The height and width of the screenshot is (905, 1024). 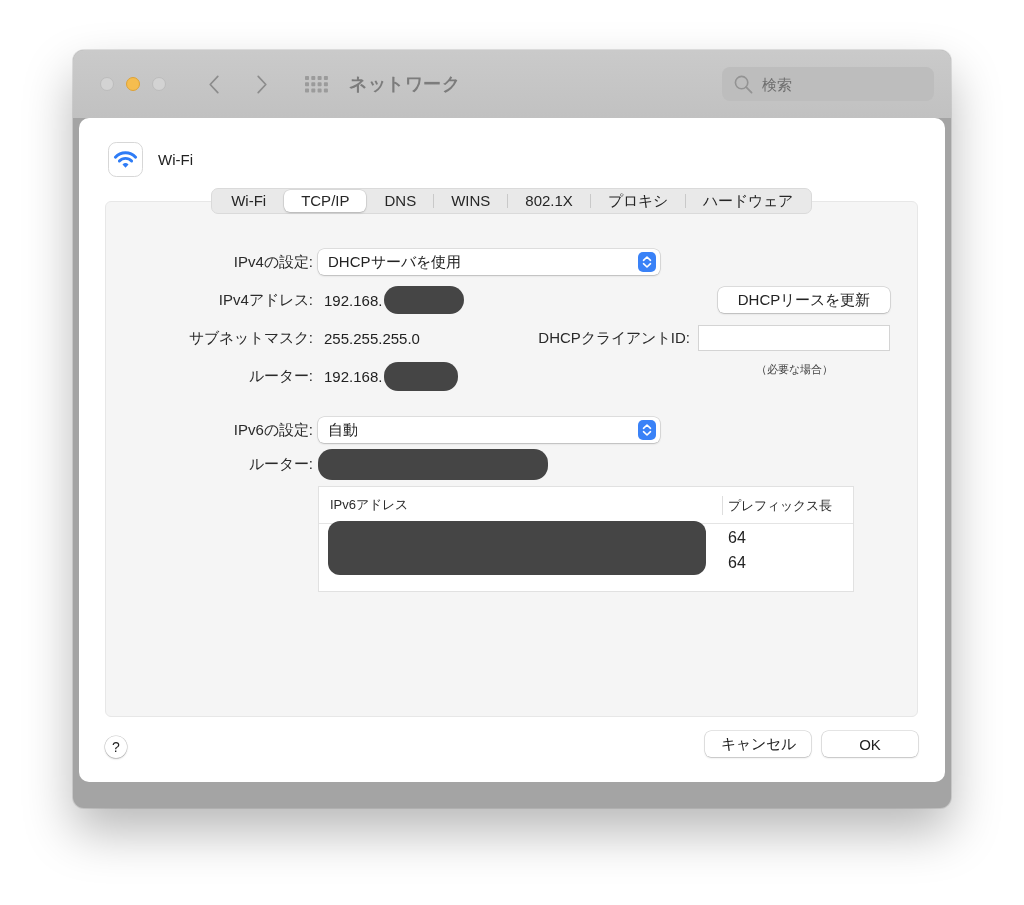 What do you see at coordinates (794, 338) in the screenshot?
I see `client-id-field` at bounding box center [794, 338].